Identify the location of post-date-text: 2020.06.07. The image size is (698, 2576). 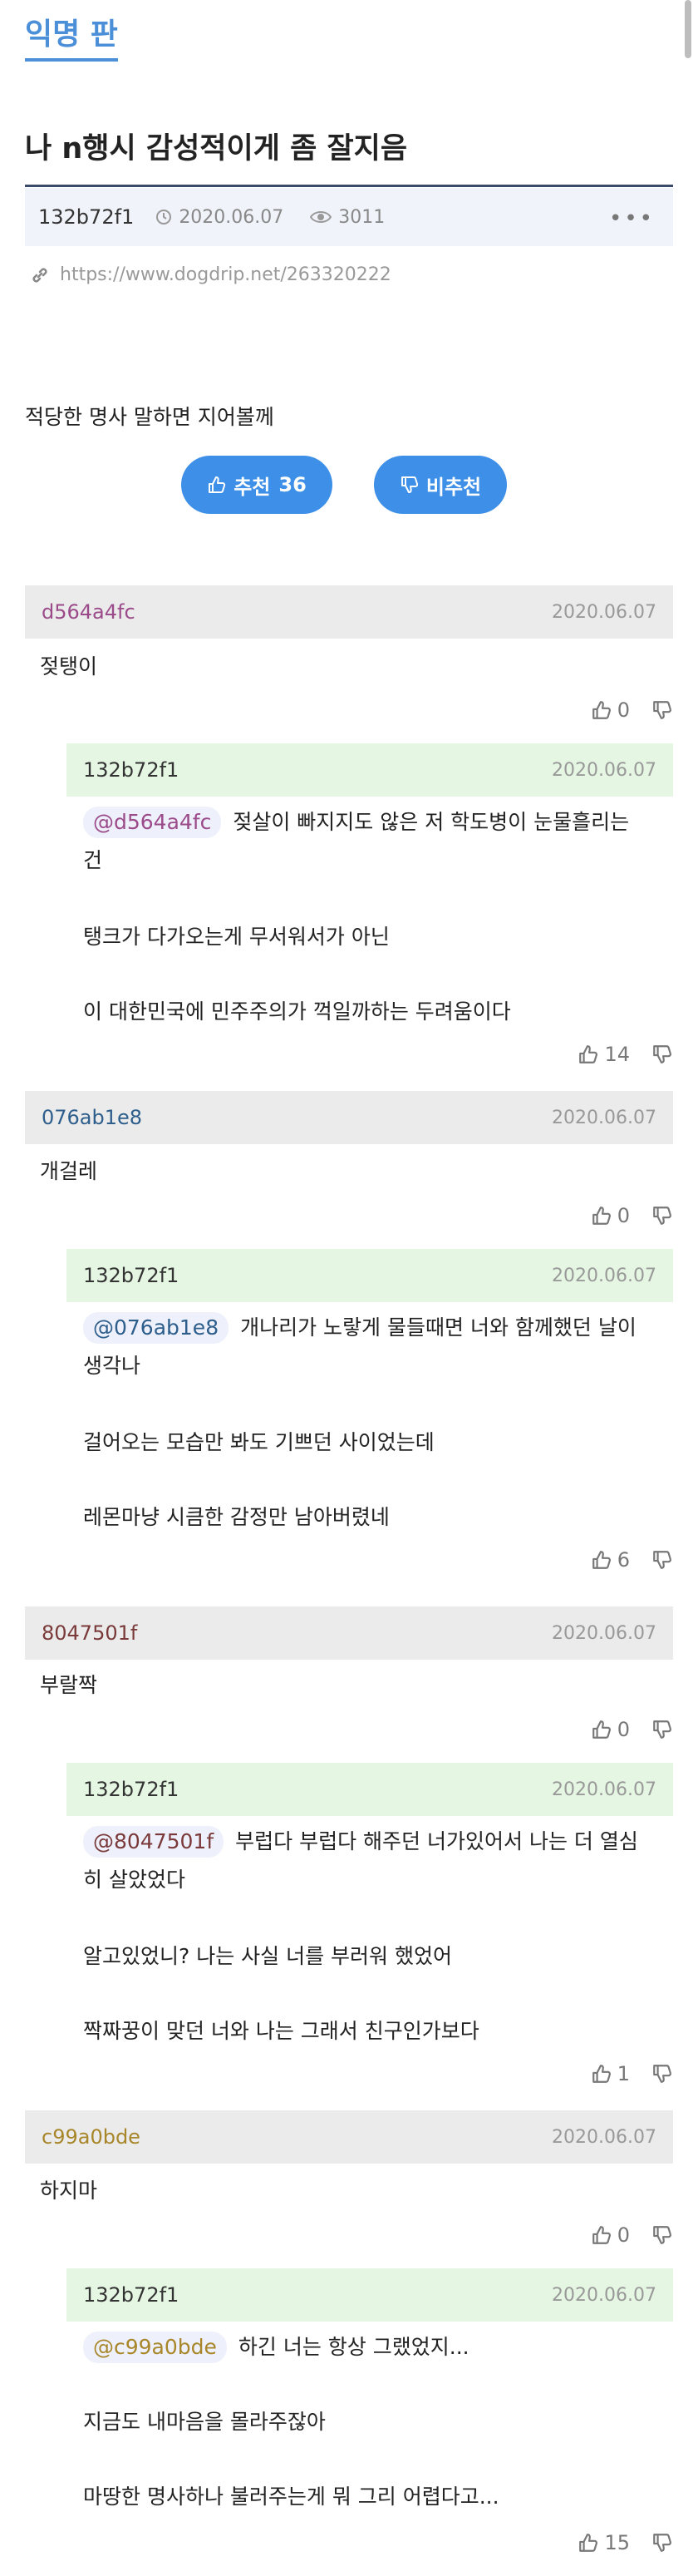
(232, 217).